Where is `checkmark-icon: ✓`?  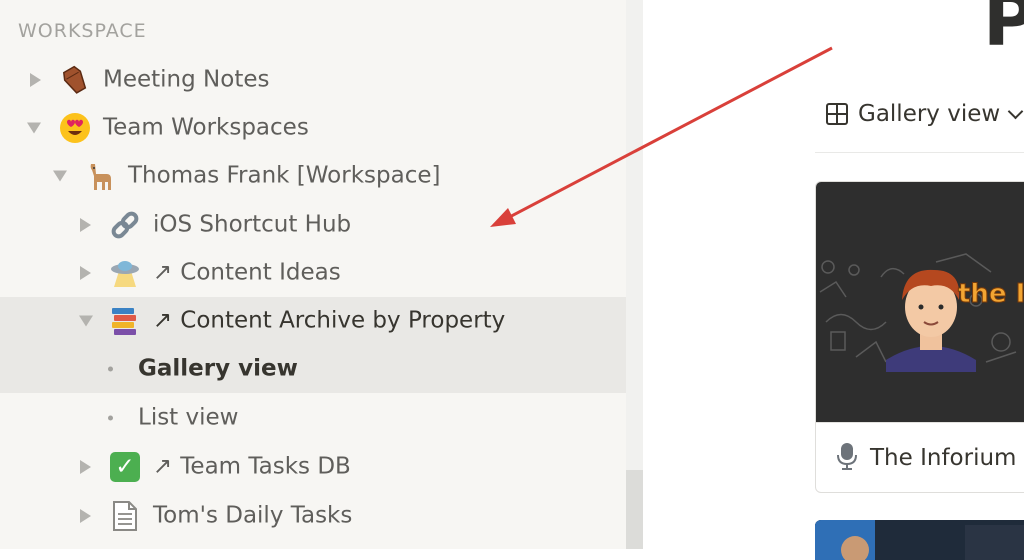
checkmark-icon: ✓ is located at coordinates (125, 467).